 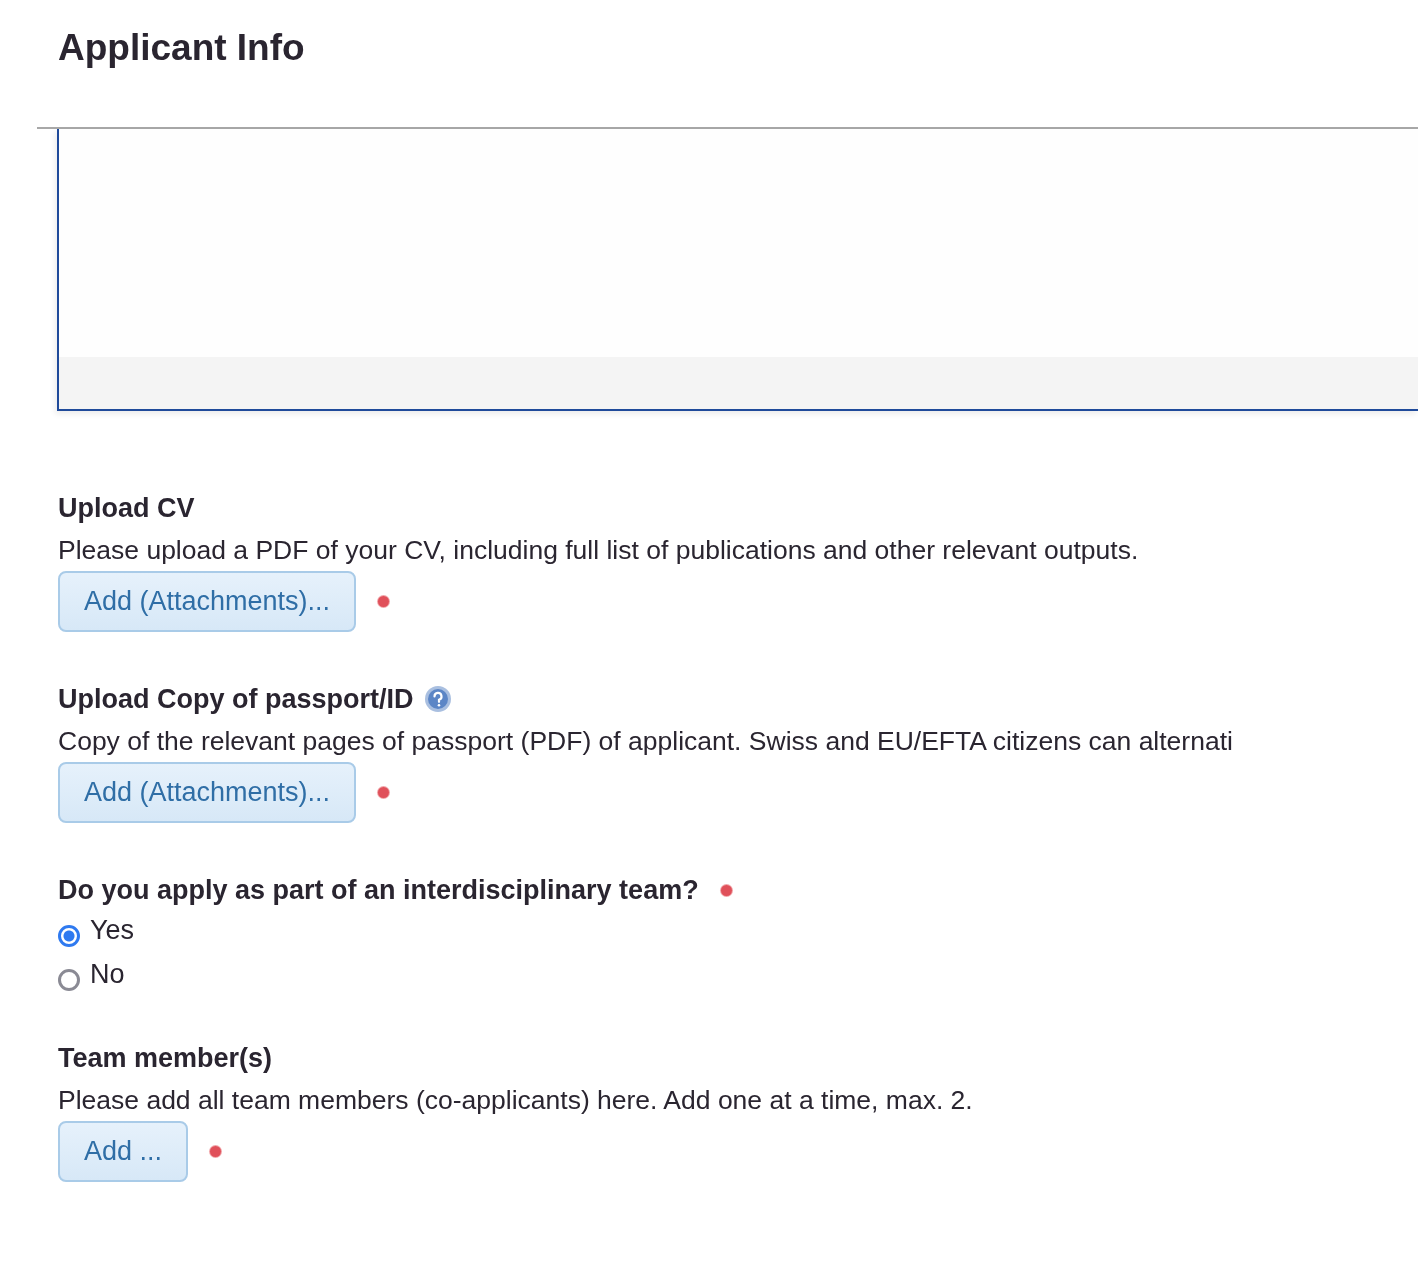 What do you see at coordinates (516, 1100) in the screenshot?
I see `field-description: Please add all team members (co-applicants) here. Add one at a time, max. 2.` at bounding box center [516, 1100].